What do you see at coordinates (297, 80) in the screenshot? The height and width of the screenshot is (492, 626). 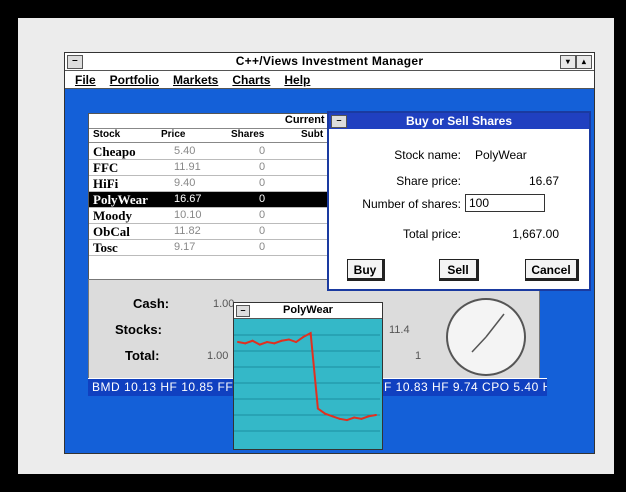 I see `menu-help: Help` at bounding box center [297, 80].